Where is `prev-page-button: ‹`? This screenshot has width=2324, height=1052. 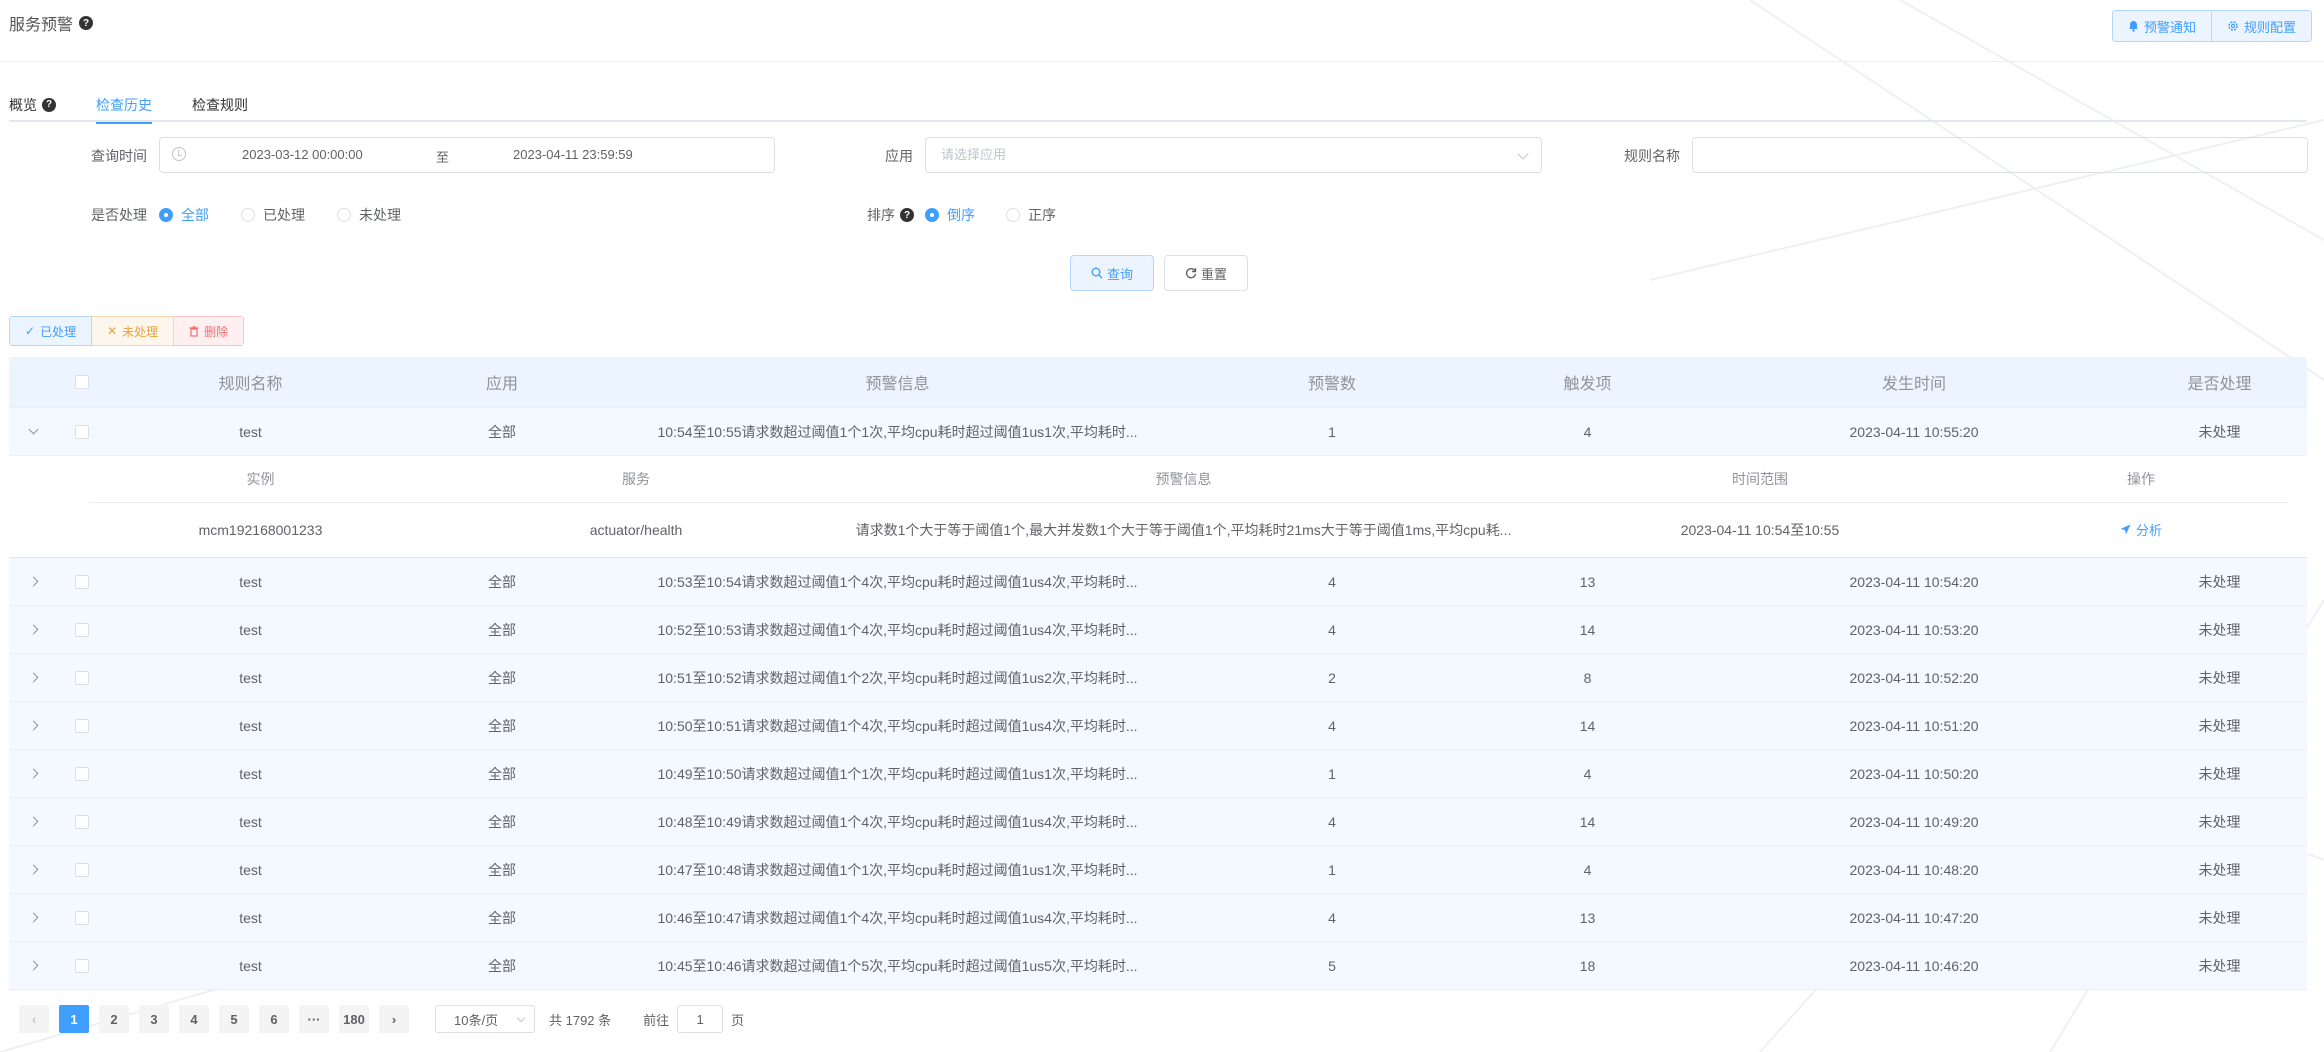 prev-page-button: ‹ is located at coordinates (34, 1019).